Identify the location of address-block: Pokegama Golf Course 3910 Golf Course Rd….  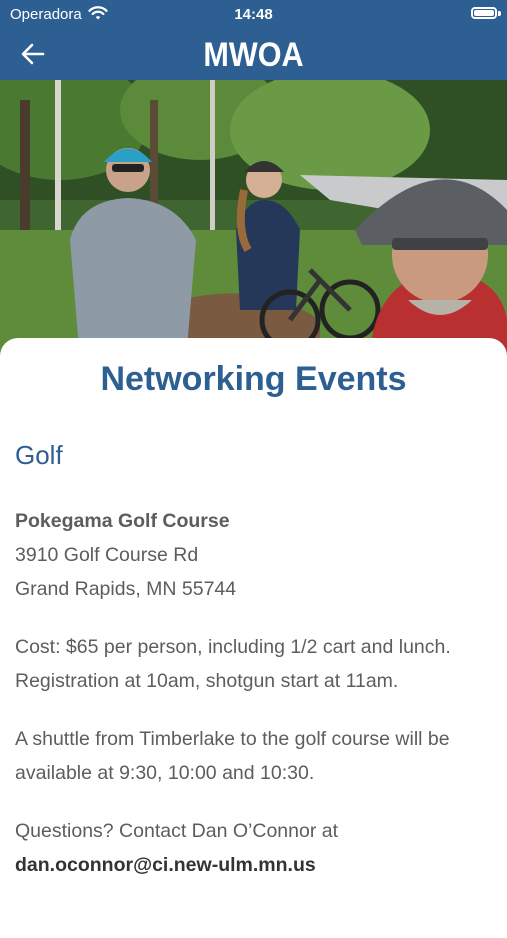
(255, 555).